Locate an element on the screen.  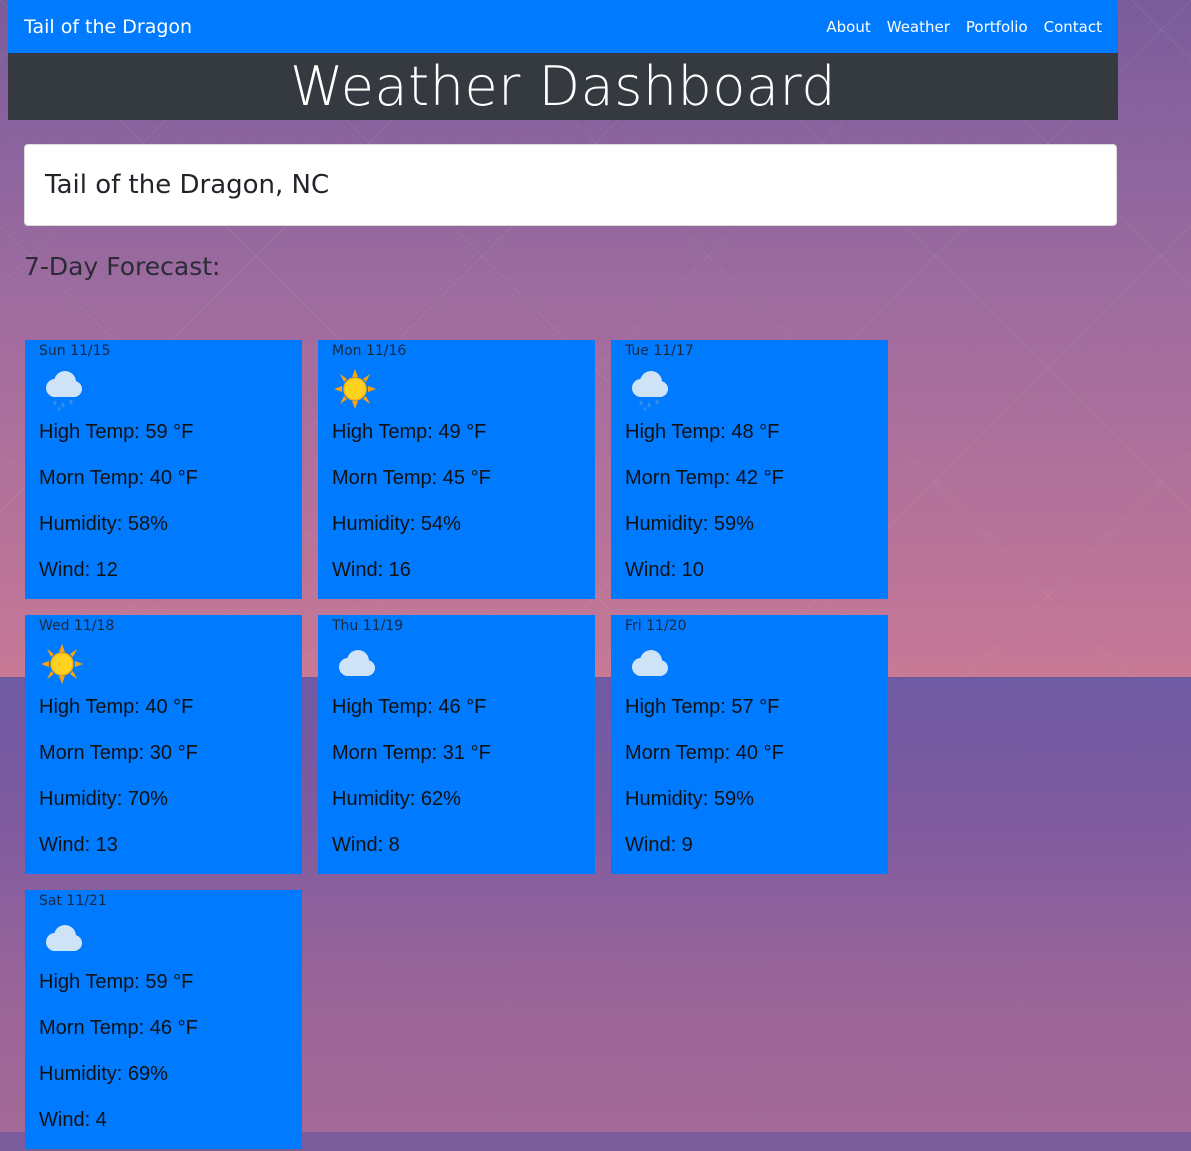
wind: Wind: 9 is located at coordinates (659, 845).